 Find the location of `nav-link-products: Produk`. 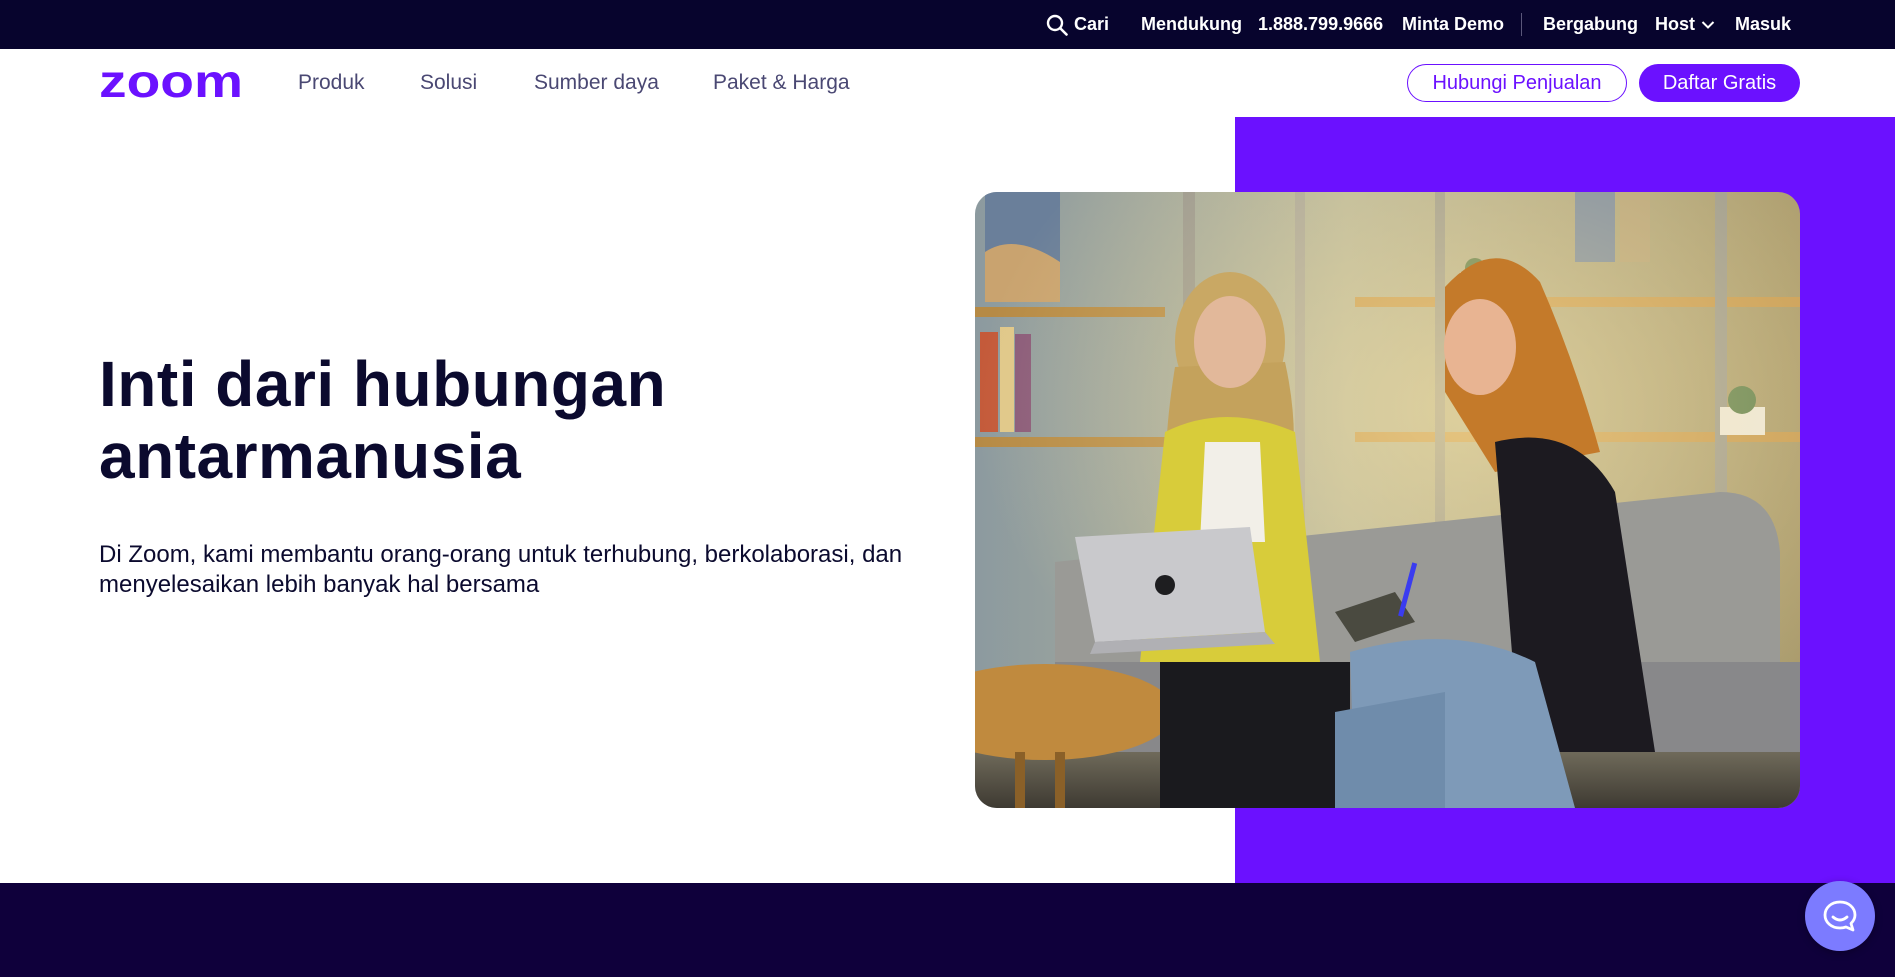

nav-link-products: Produk is located at coordinates (331, 83).